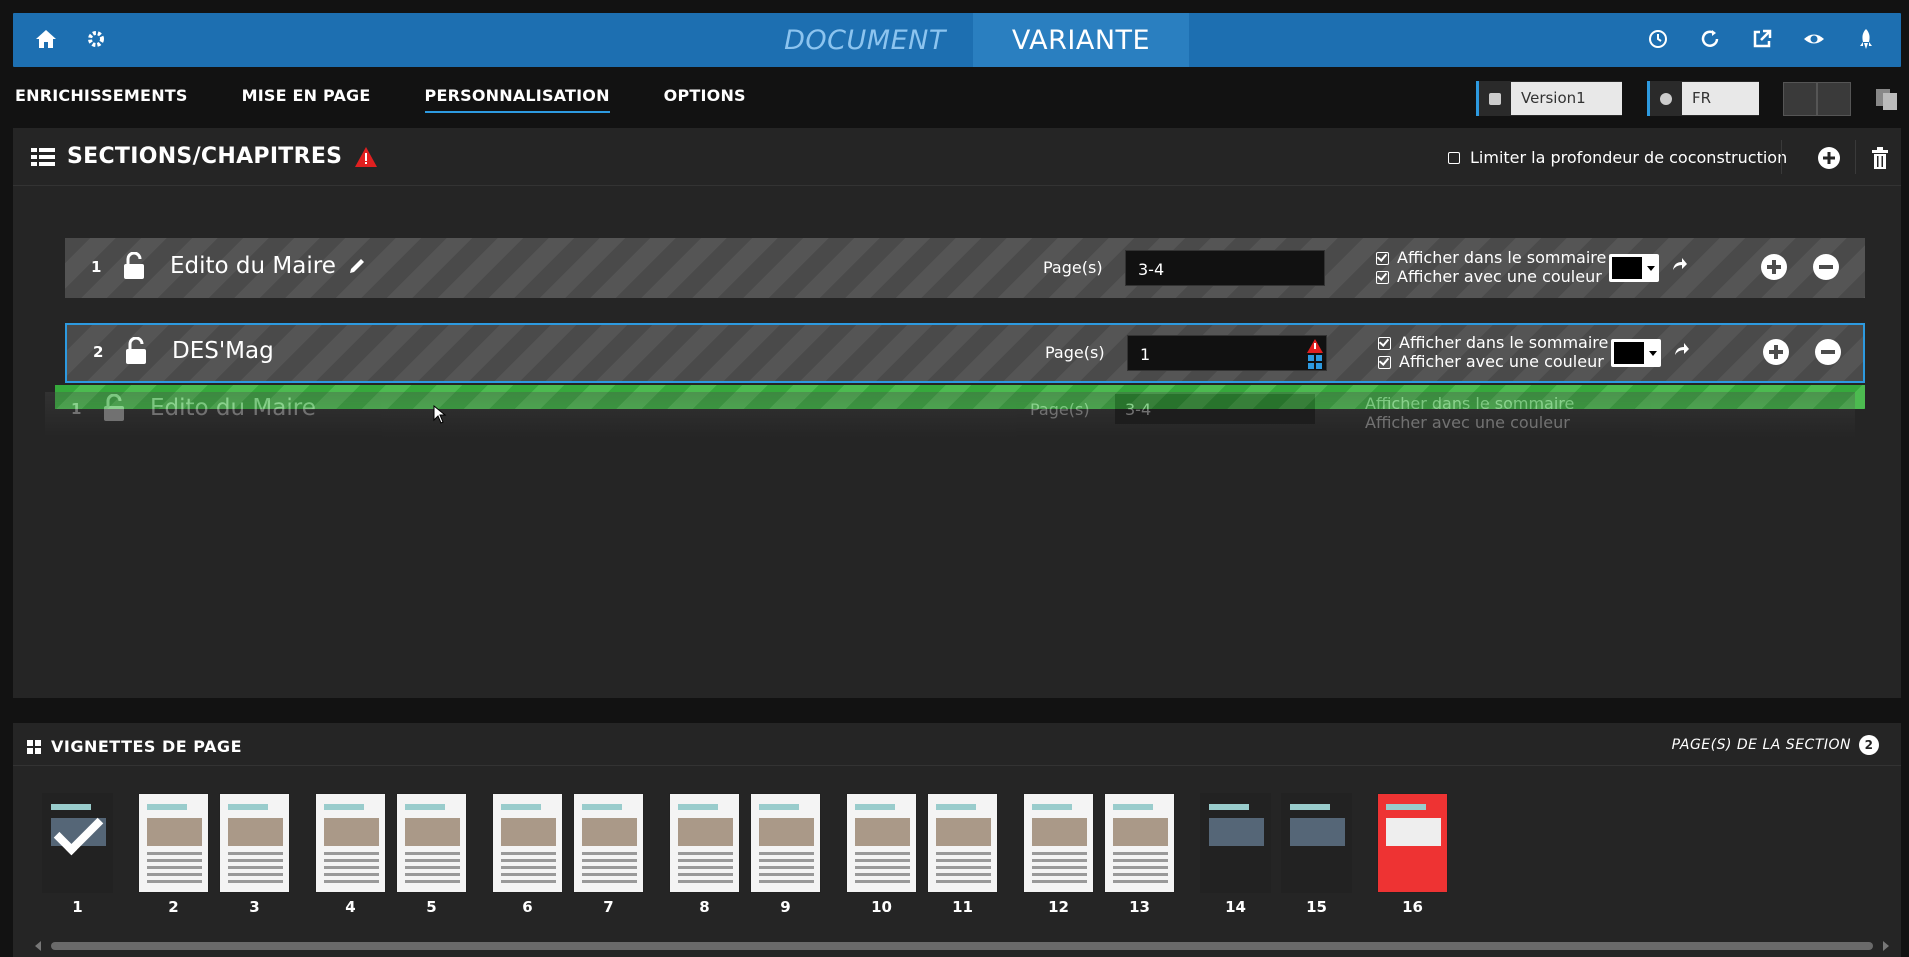  What do you see at coordinates (1454, 157) in the screenshot?
I see `limit-depth-checkbox` at bounding box center [1454, 157].